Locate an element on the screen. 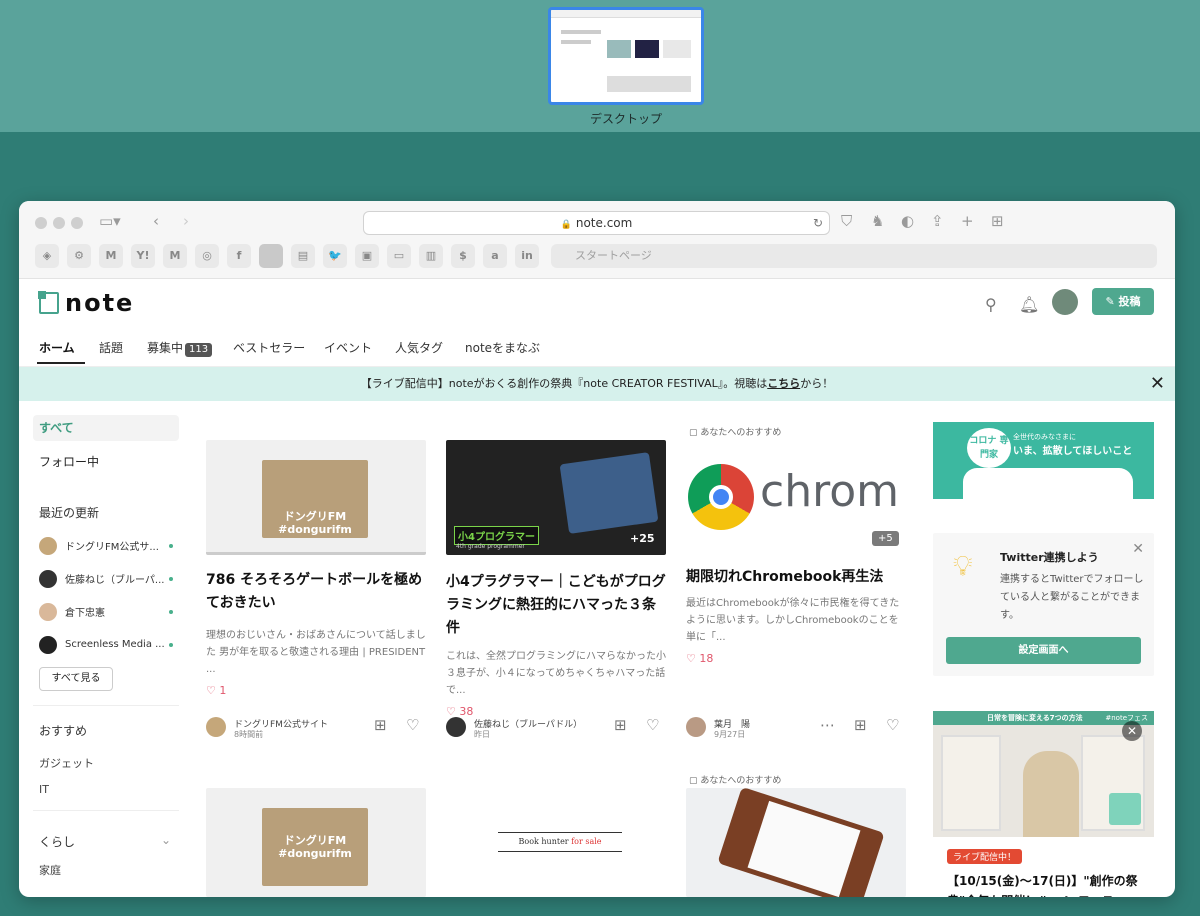  note-logo: note is located at coordinates (86, 303).